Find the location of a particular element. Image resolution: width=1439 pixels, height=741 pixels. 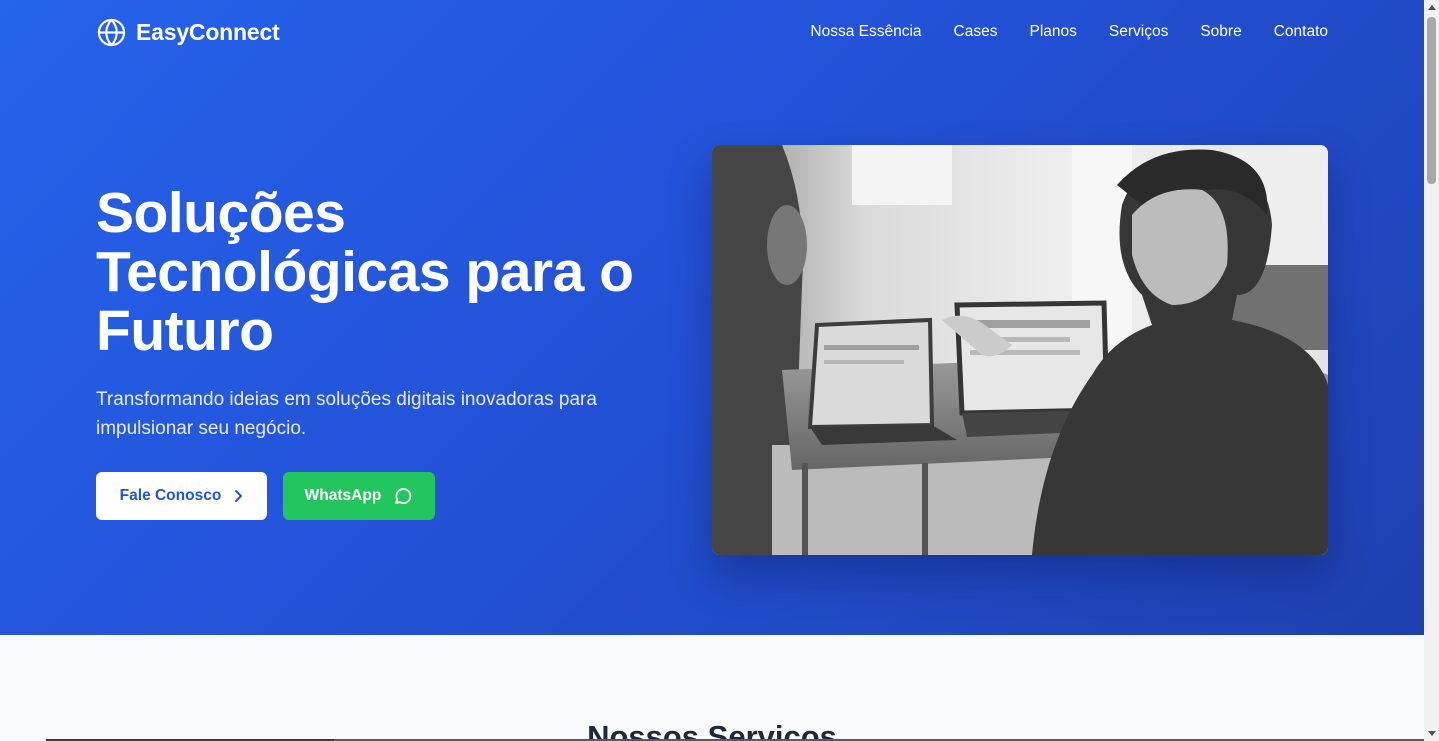

whatsapp-label: WhatsApp is located at coordinates (343, 495).